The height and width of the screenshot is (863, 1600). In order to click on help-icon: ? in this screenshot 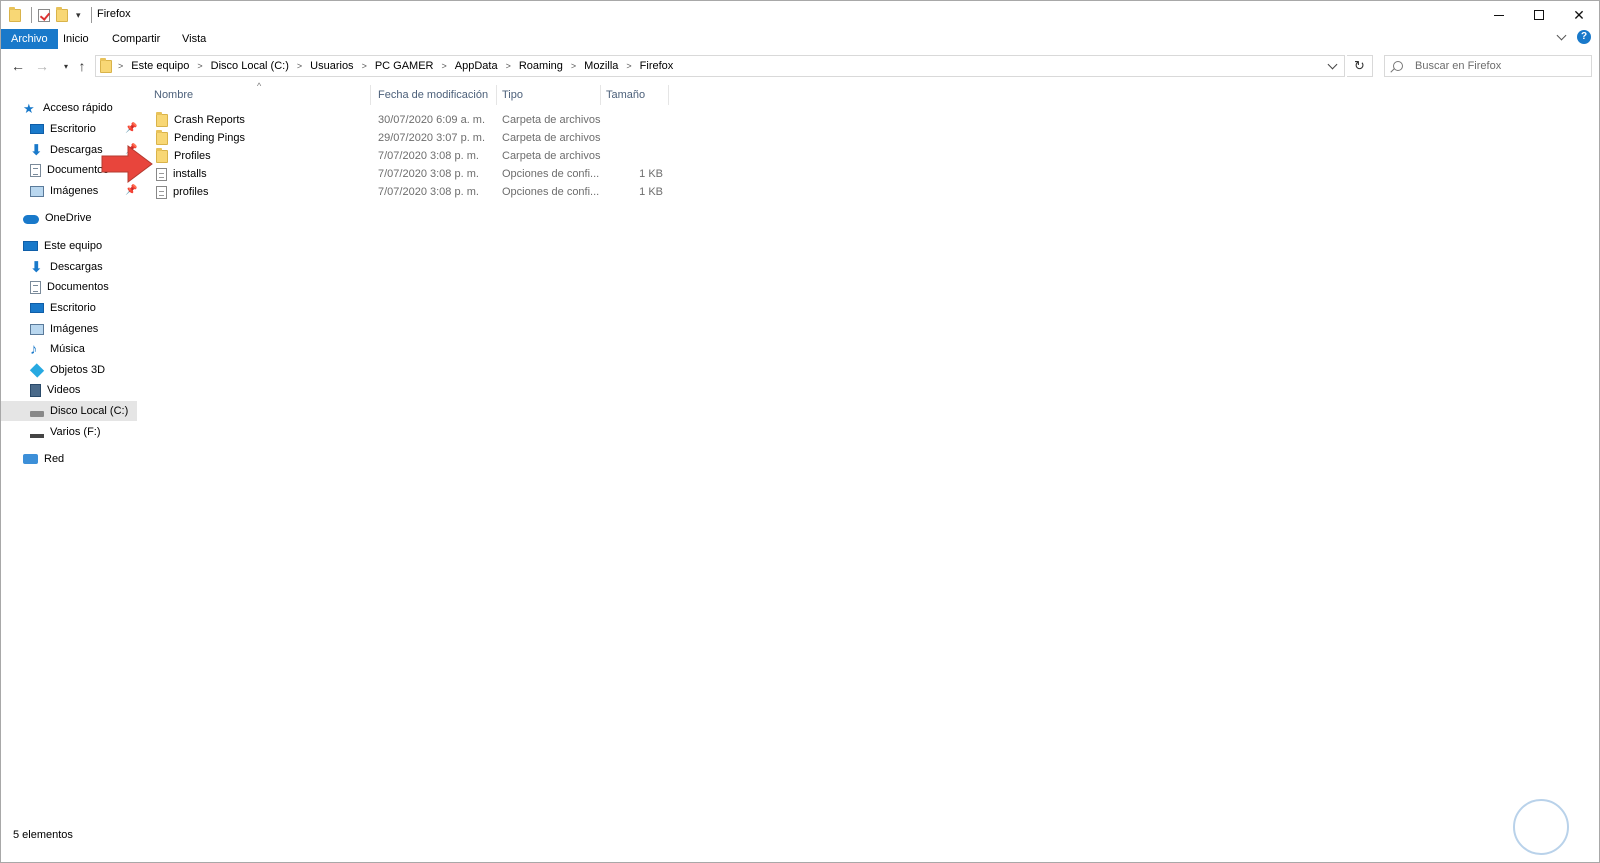, I will do `click(1584, 37)`.